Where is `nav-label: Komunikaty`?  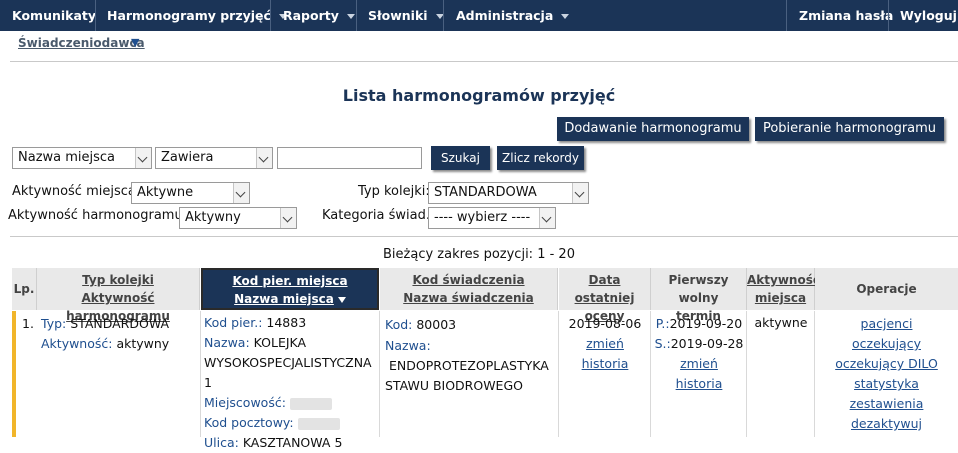 nav-label: Komunikaty is located at coordinates (54, 15).